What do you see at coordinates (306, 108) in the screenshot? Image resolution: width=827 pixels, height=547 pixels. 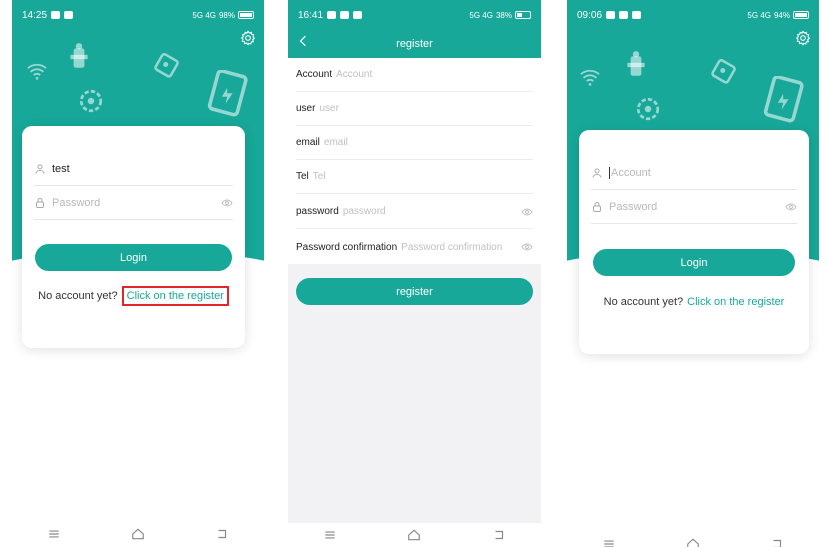 I see `field-label: user` at bounding box center [306, 108].